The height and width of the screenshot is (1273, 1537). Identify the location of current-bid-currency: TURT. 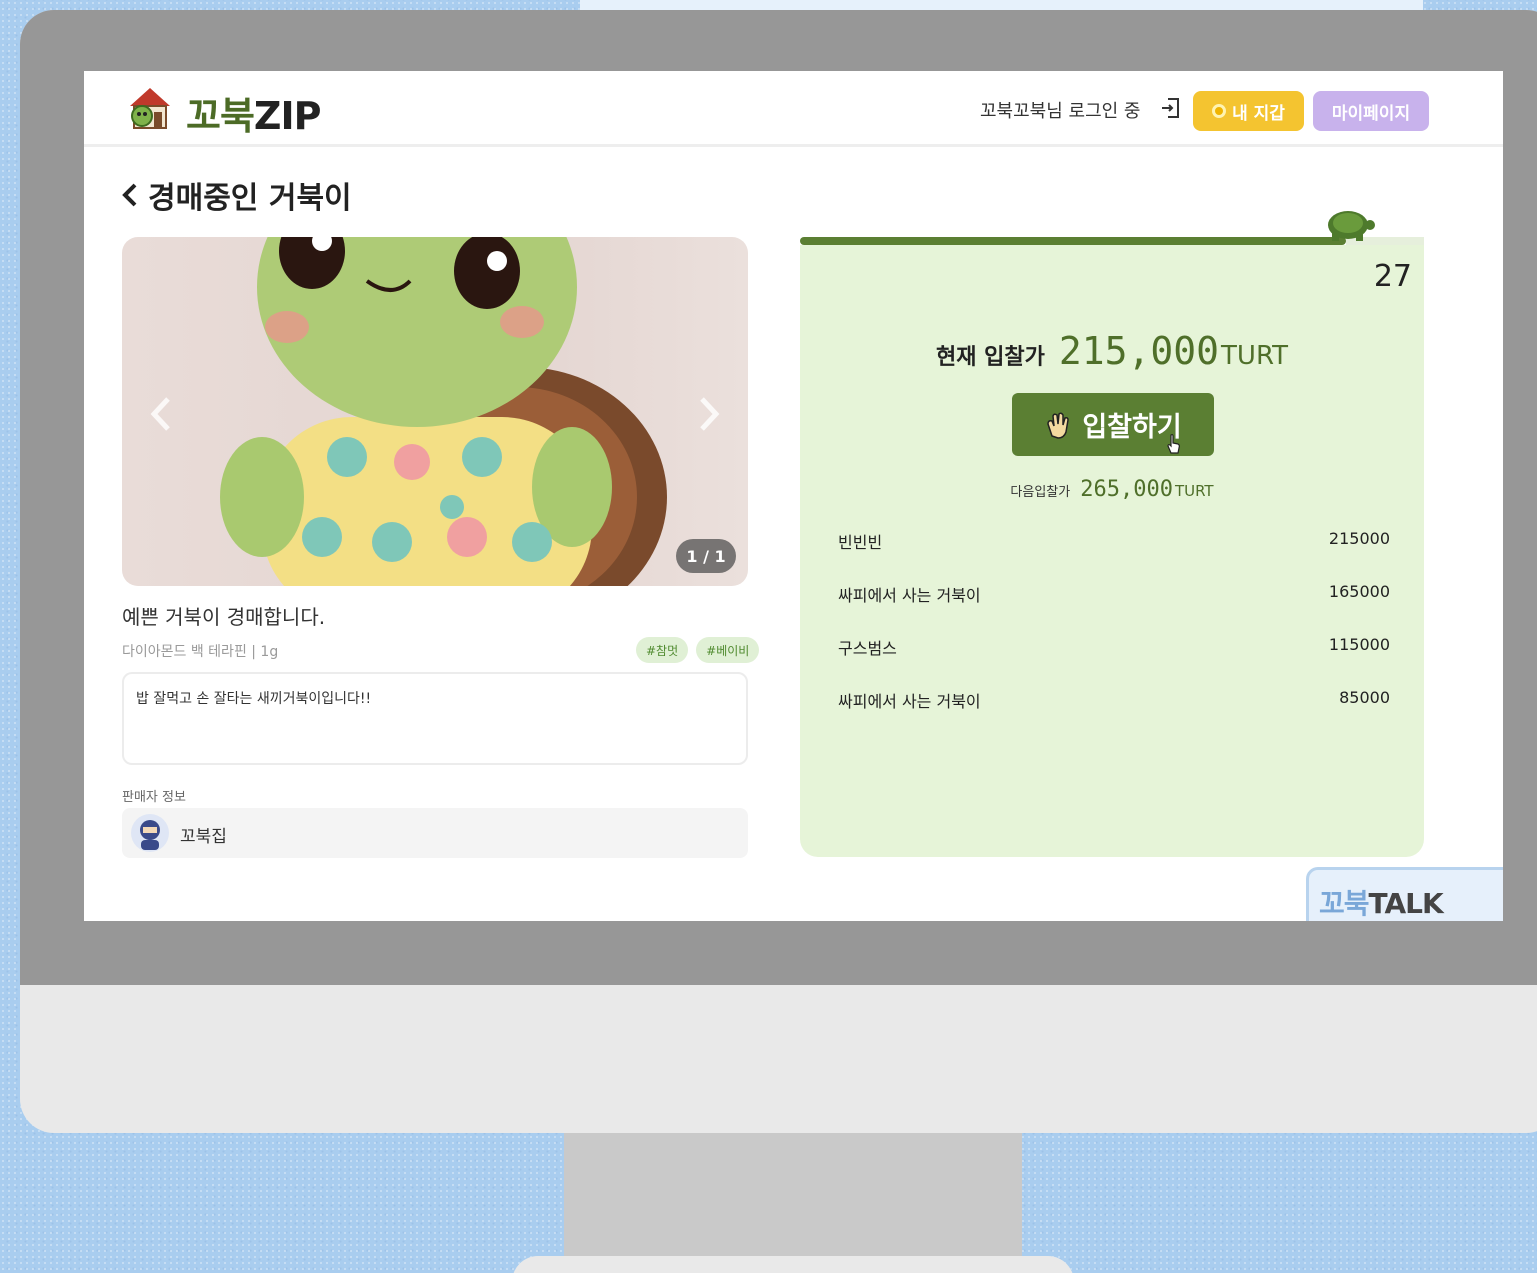
(1254, 356).